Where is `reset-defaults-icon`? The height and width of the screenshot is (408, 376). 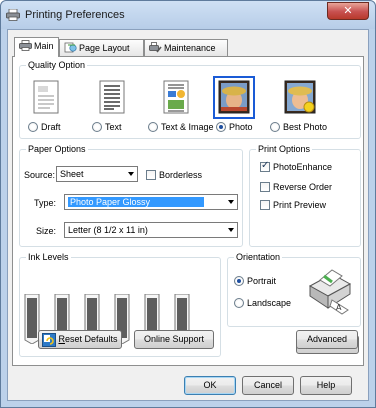 reset-defaults-icon is located at coordinates (49, 340).